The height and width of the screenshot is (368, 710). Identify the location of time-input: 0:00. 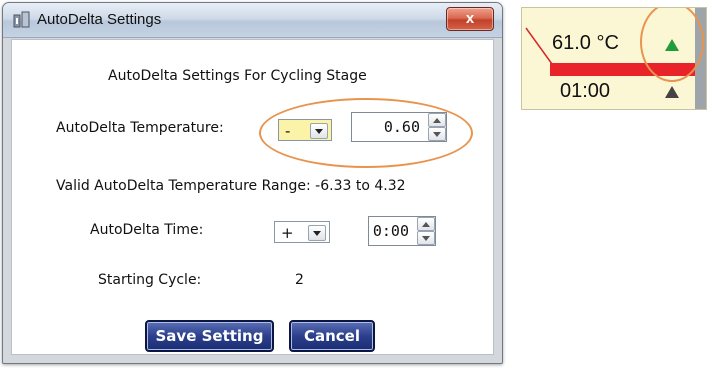
(392, 231).